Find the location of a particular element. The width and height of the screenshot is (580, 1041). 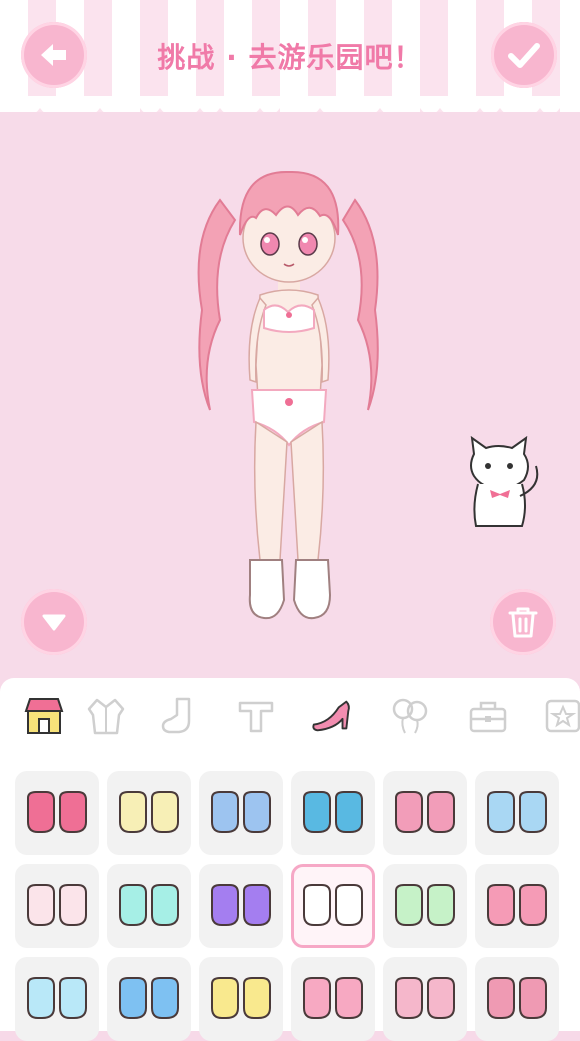

tab-coat is located at coordinates (106, 716).